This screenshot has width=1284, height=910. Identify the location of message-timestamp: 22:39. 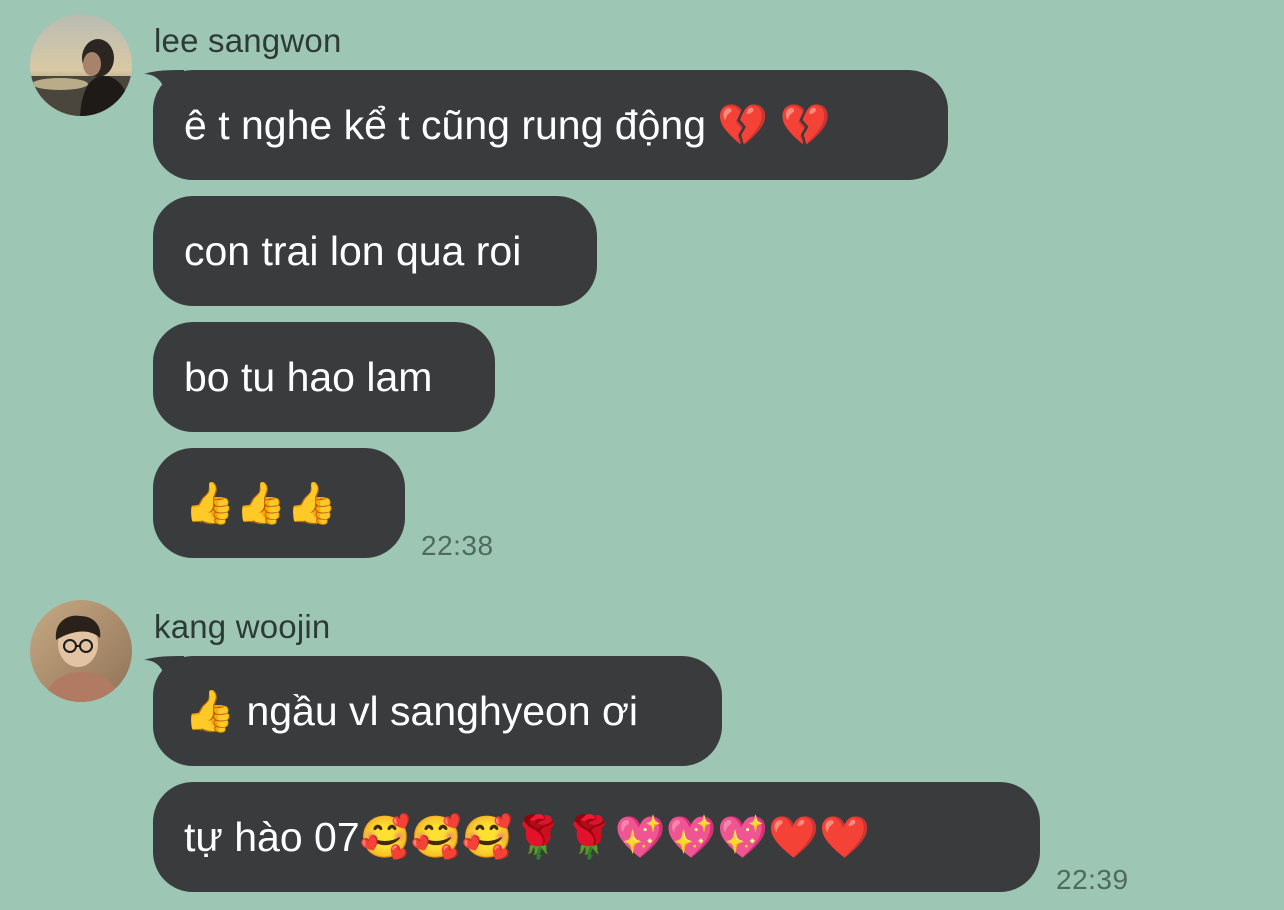
(1092, 879).